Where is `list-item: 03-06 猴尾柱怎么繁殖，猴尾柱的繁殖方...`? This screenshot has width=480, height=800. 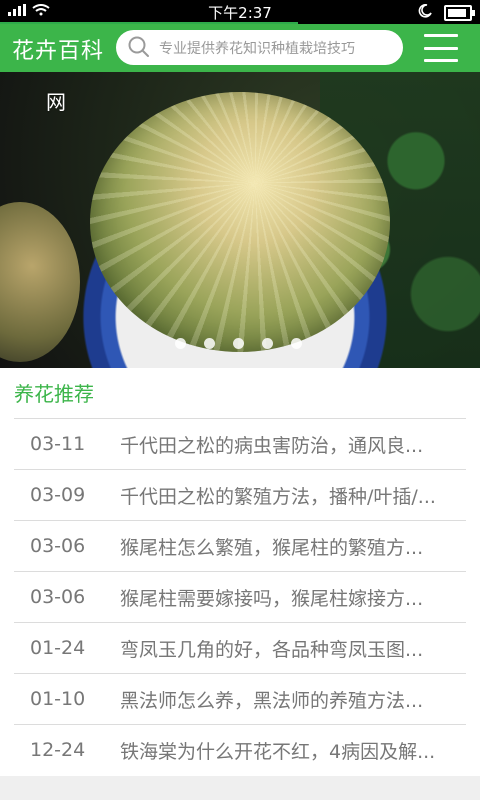
list-item: 03-06 猴尾柱怎么繁殖，猴尾柱的繁殖方... is located at coordinates (240, 545).